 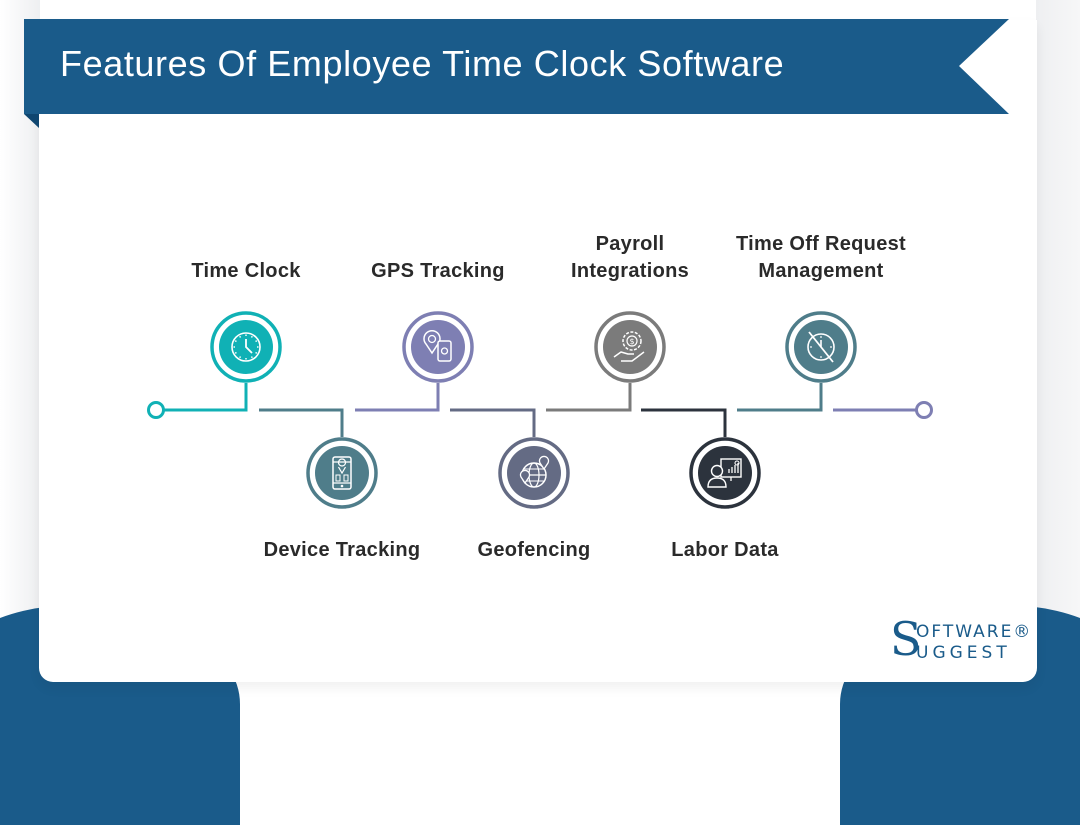 What do you see at coordinates (963, 653) in the screenshot?
I see `logo-line-2: UGGEST` at bounding box center [963, 653].